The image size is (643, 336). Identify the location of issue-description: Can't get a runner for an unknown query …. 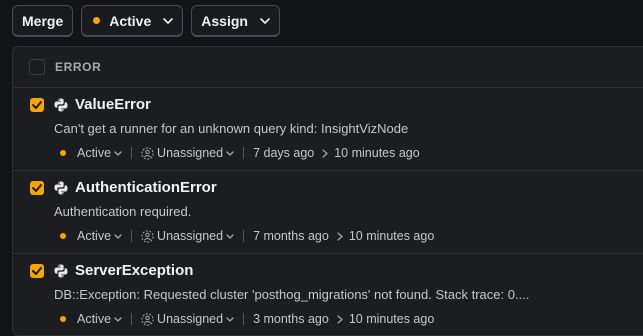
(231, 128).